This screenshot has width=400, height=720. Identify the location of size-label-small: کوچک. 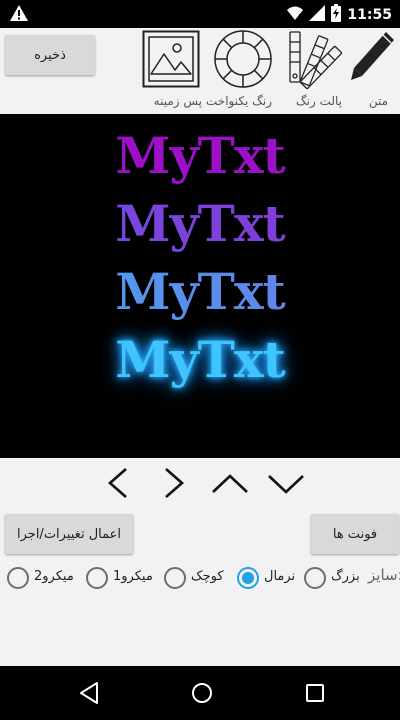
(207, 576).